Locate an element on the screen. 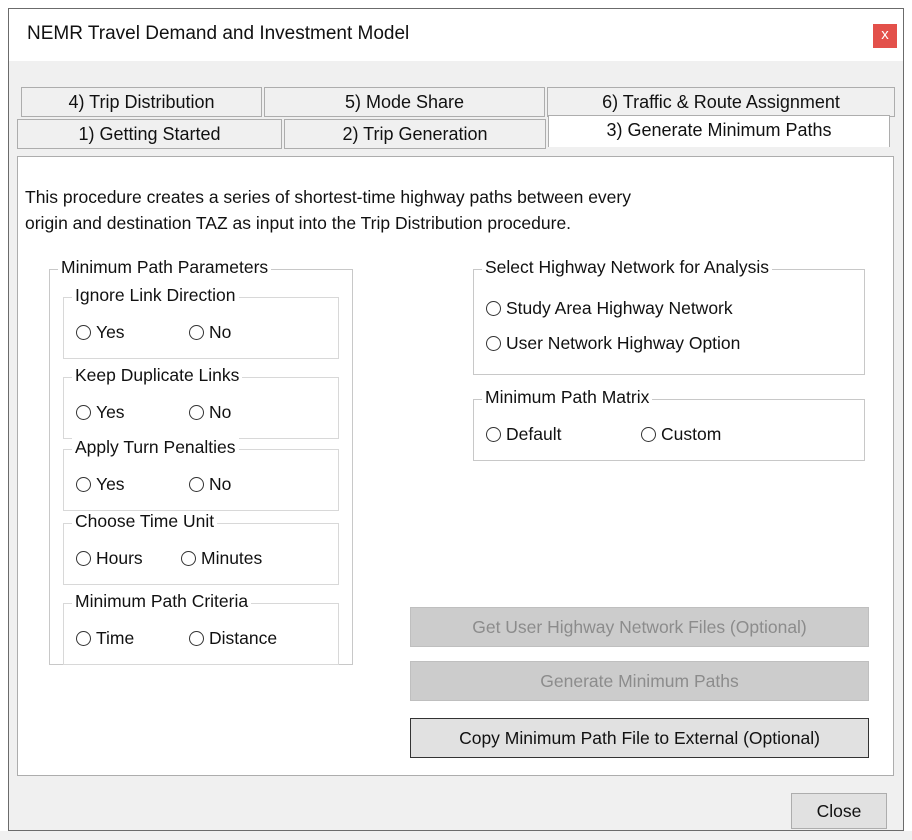 The height and width of the screenshot is (840, 912). criteria-distance-radio: Distance is located at coordinates (233, 638).